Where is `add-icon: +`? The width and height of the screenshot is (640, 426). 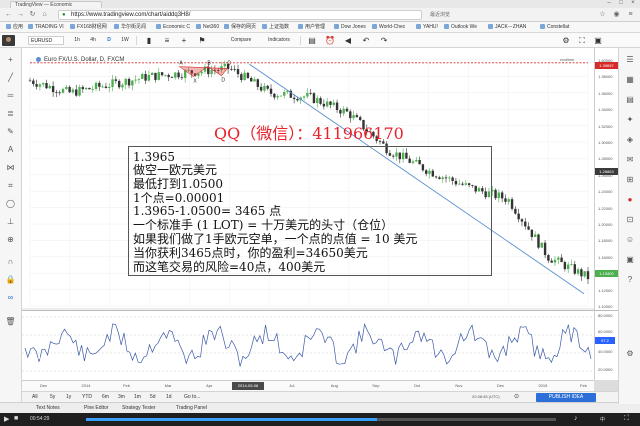 add-icon: + is located at coordinates (184, 40).